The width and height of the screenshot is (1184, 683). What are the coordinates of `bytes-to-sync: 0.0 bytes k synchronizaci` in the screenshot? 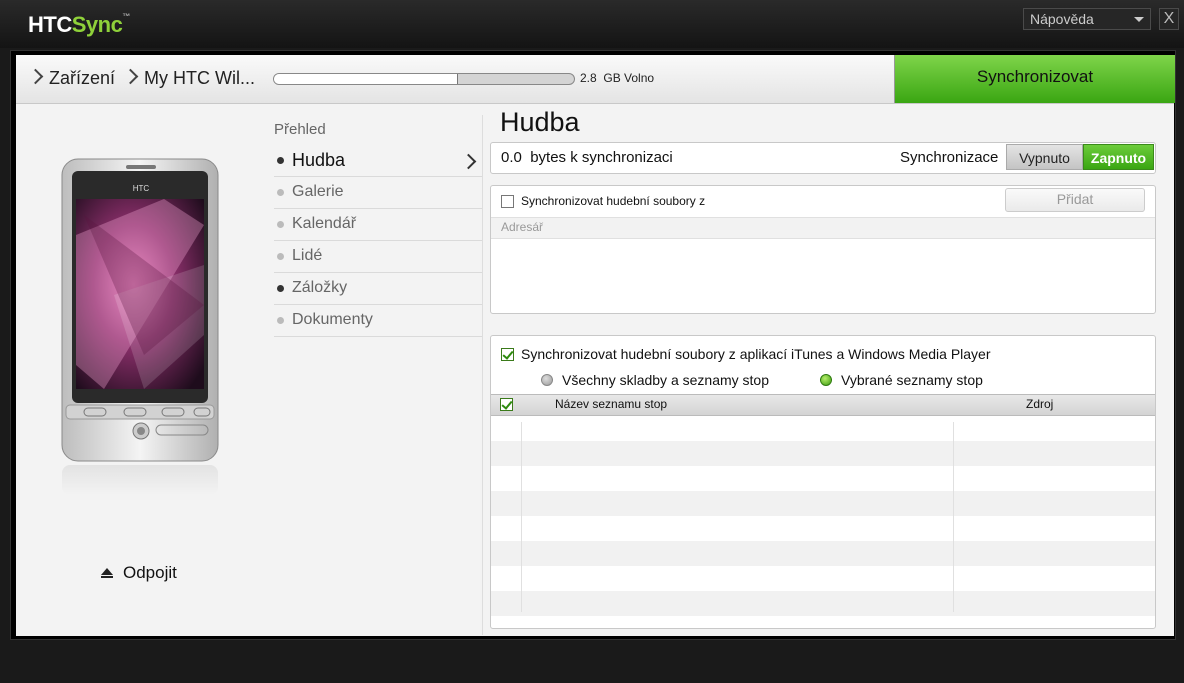 It's located at (587, 157).